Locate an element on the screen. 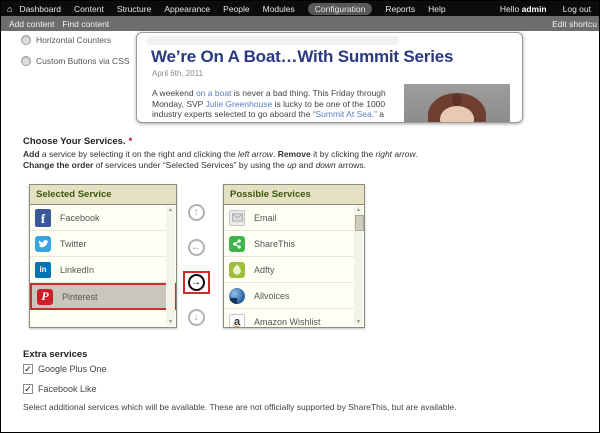 This screenshot has width=600, height=433. service-label: Amazon Wishlist is located at coordinates (287, 321).